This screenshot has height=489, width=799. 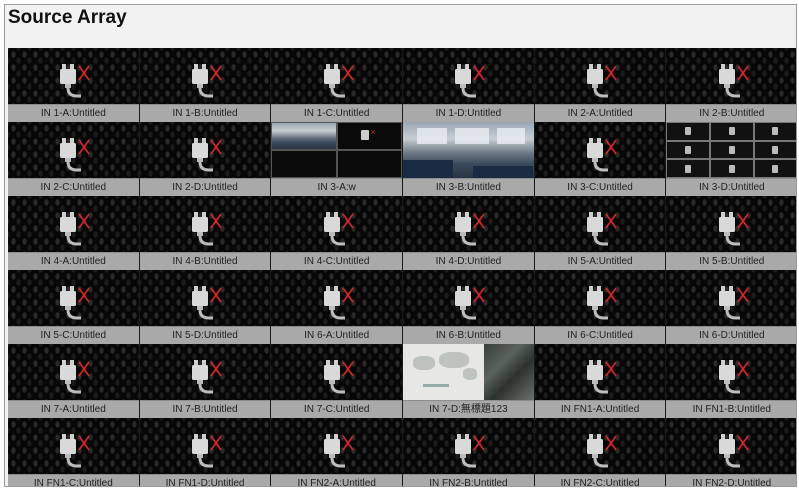 I want to click on source-label: IN 6-B:Untitled, so click(x=468, y=335).